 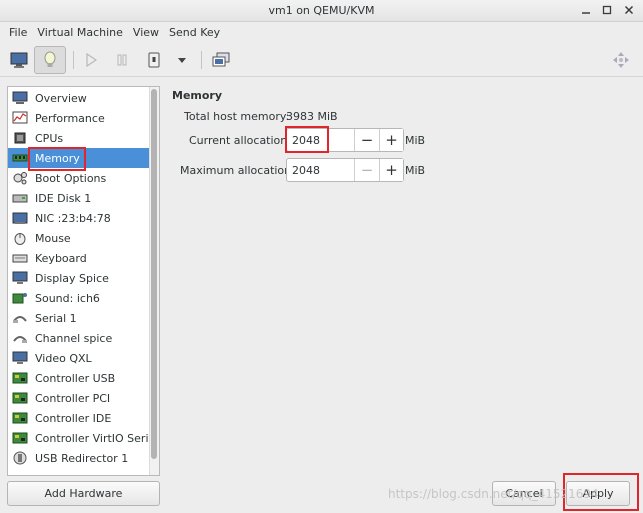 I want to click on nic-icon, so click(x=20, y=218).